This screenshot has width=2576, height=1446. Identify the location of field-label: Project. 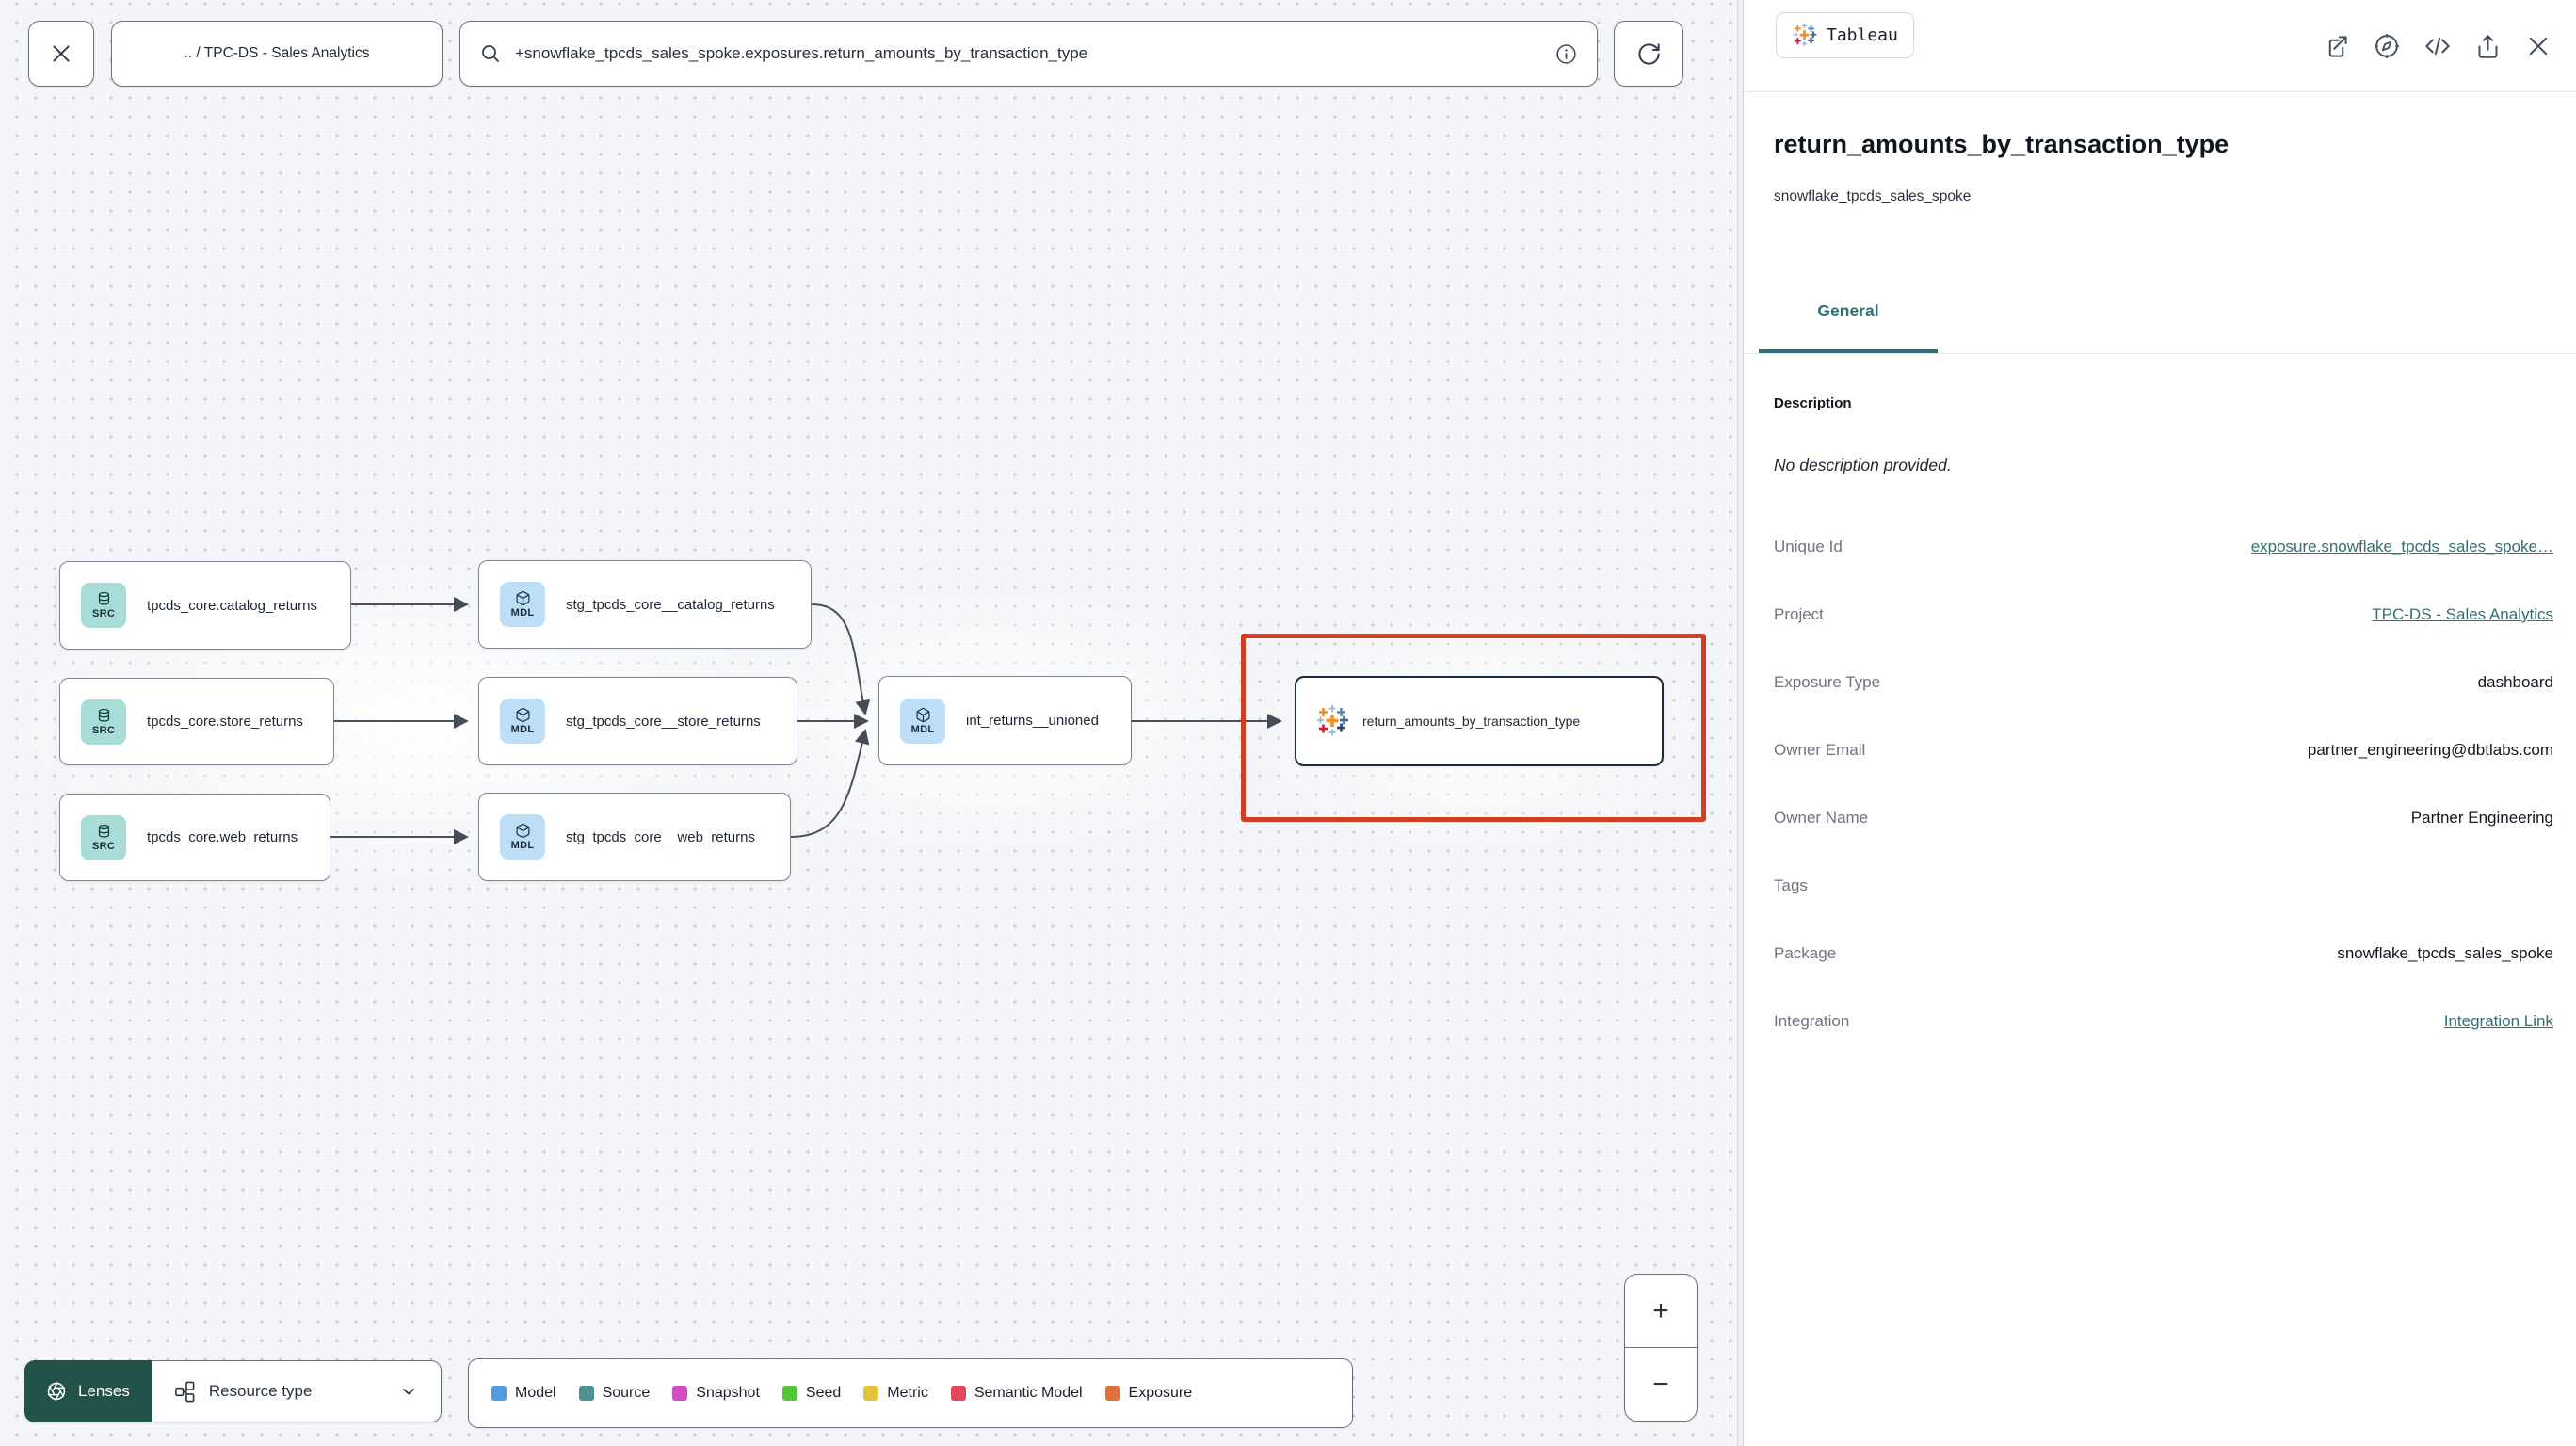
(1799, 614).